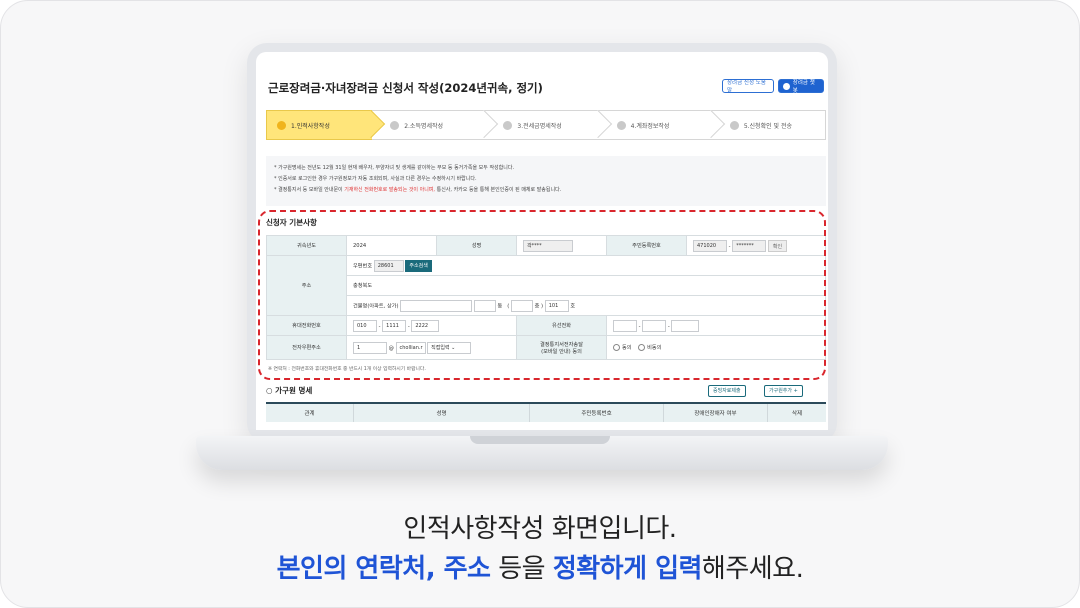 This screenshot has width=1080, height=608. Describe the element at coordinates (383, 569) in the screenshot. I see `caption-highlight-1: 본인의 연락처, 주소` at that location.